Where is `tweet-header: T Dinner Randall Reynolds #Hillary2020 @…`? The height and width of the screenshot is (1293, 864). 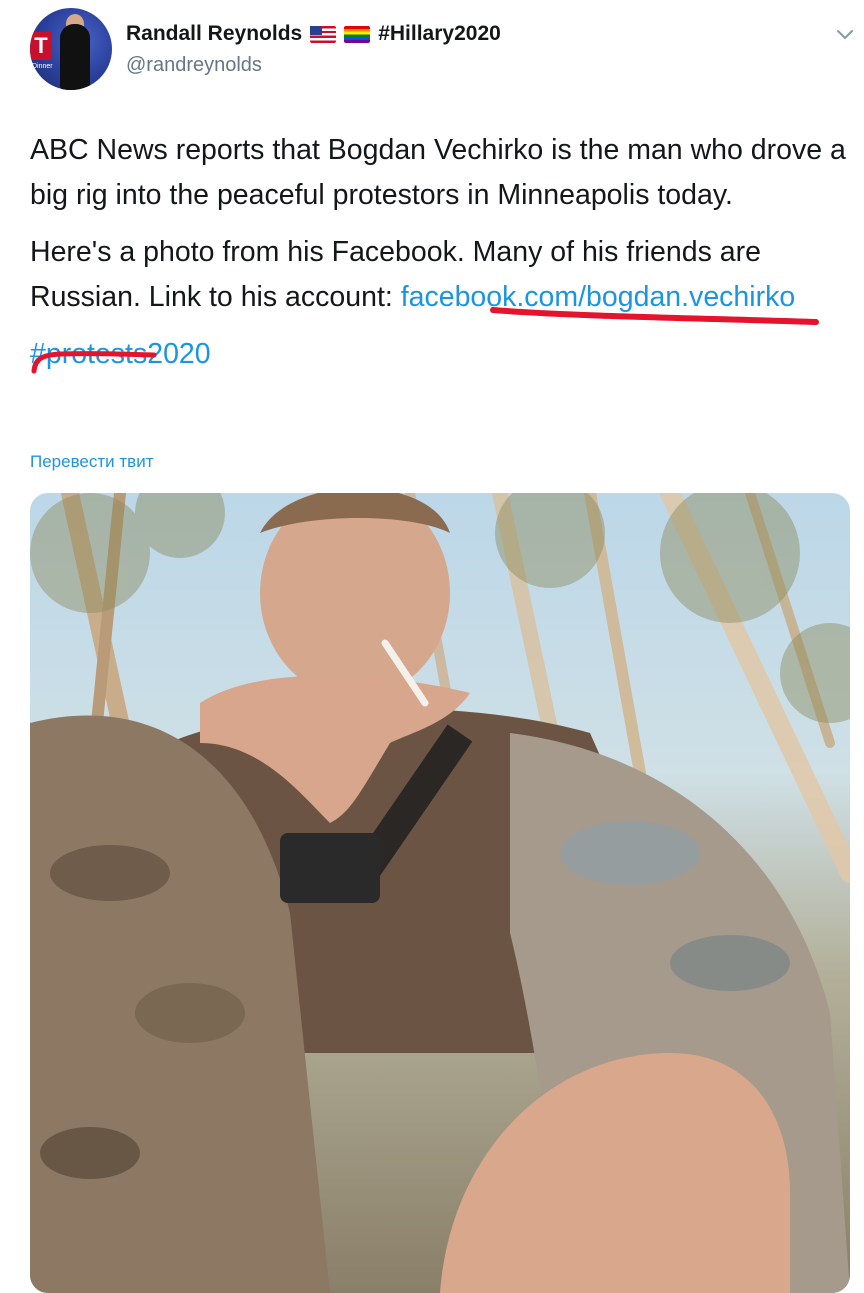 tweet-header: T Dinner Randall Reynolds #Hillary2020 @… is located at coordinates (447, 53).